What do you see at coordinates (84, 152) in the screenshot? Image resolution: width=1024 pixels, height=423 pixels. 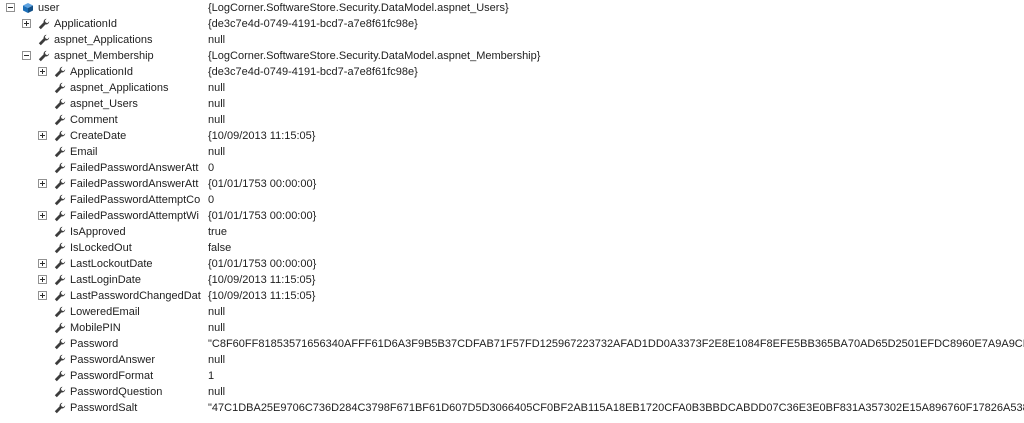 I see `property-name: Email` at bounding box center [84, 152].